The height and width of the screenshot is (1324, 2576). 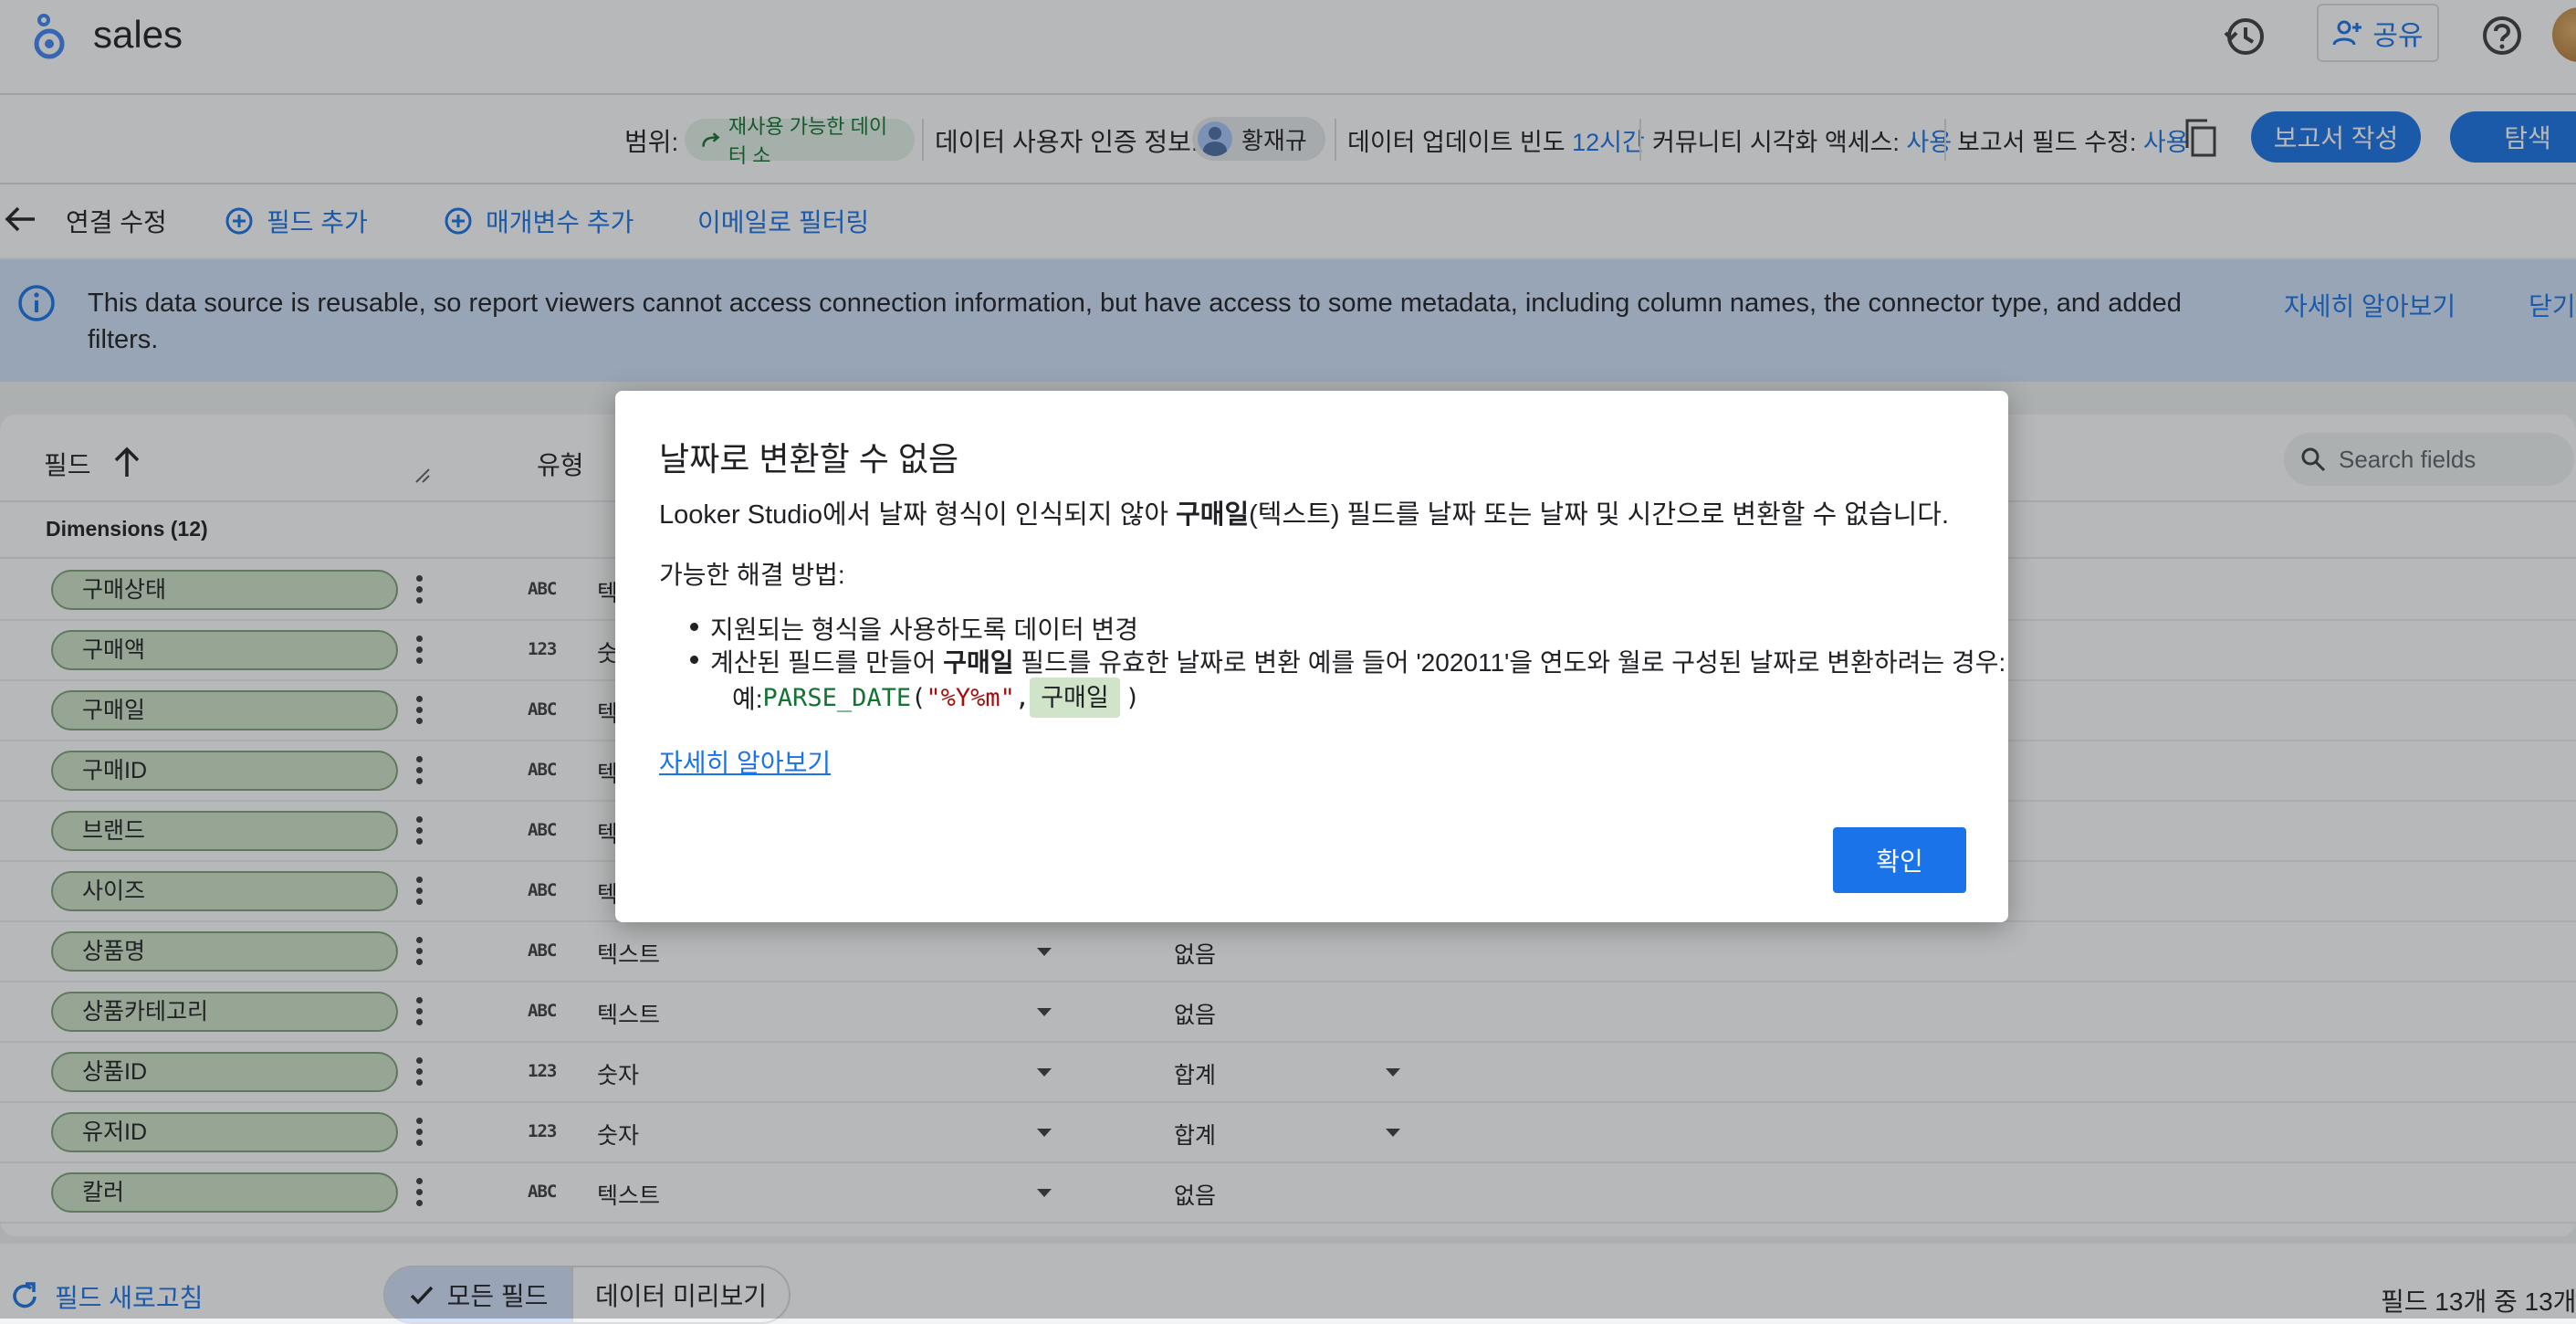 I want to click on dialog-message-prefix: Looker Studio에서 날짜 형식이 인식되지 않아, so click(x=918, y=515).